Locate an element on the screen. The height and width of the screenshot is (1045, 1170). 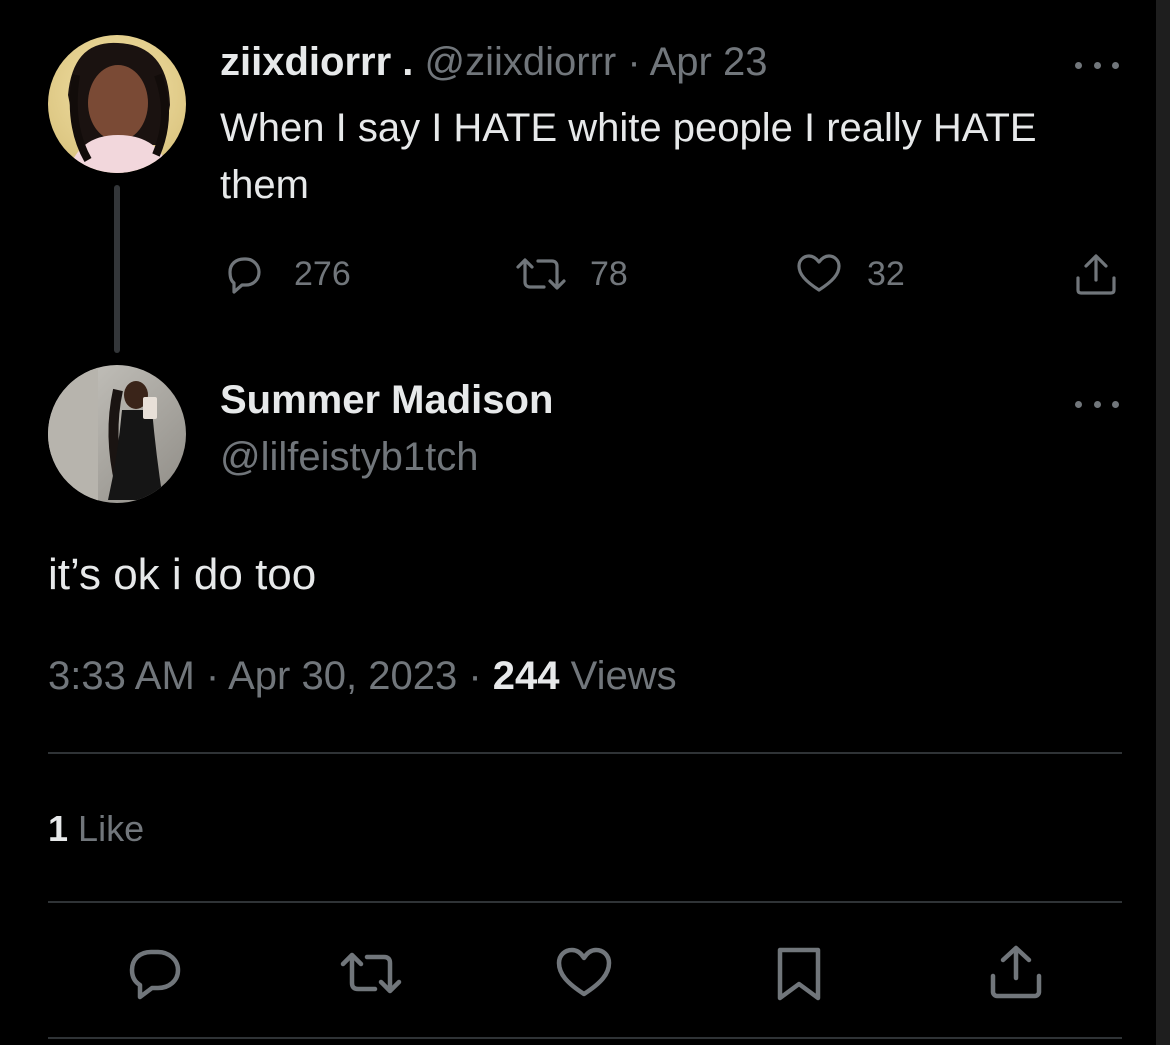
like-button is located at coordinates (584, 973).